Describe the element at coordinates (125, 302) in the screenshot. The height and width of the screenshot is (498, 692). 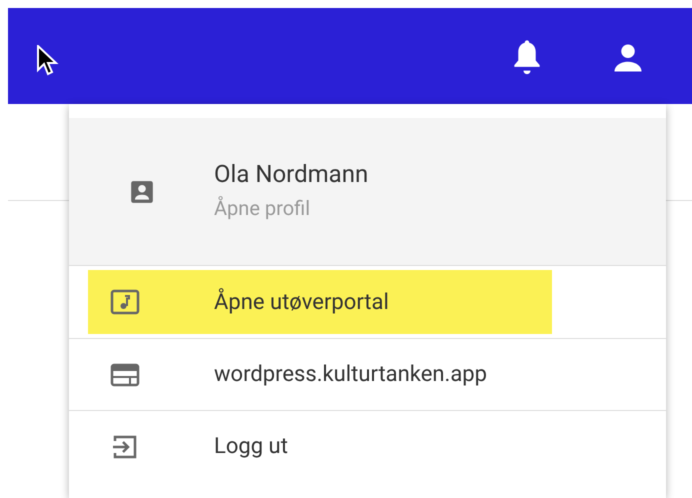
I see `music-note-icon` at that location.